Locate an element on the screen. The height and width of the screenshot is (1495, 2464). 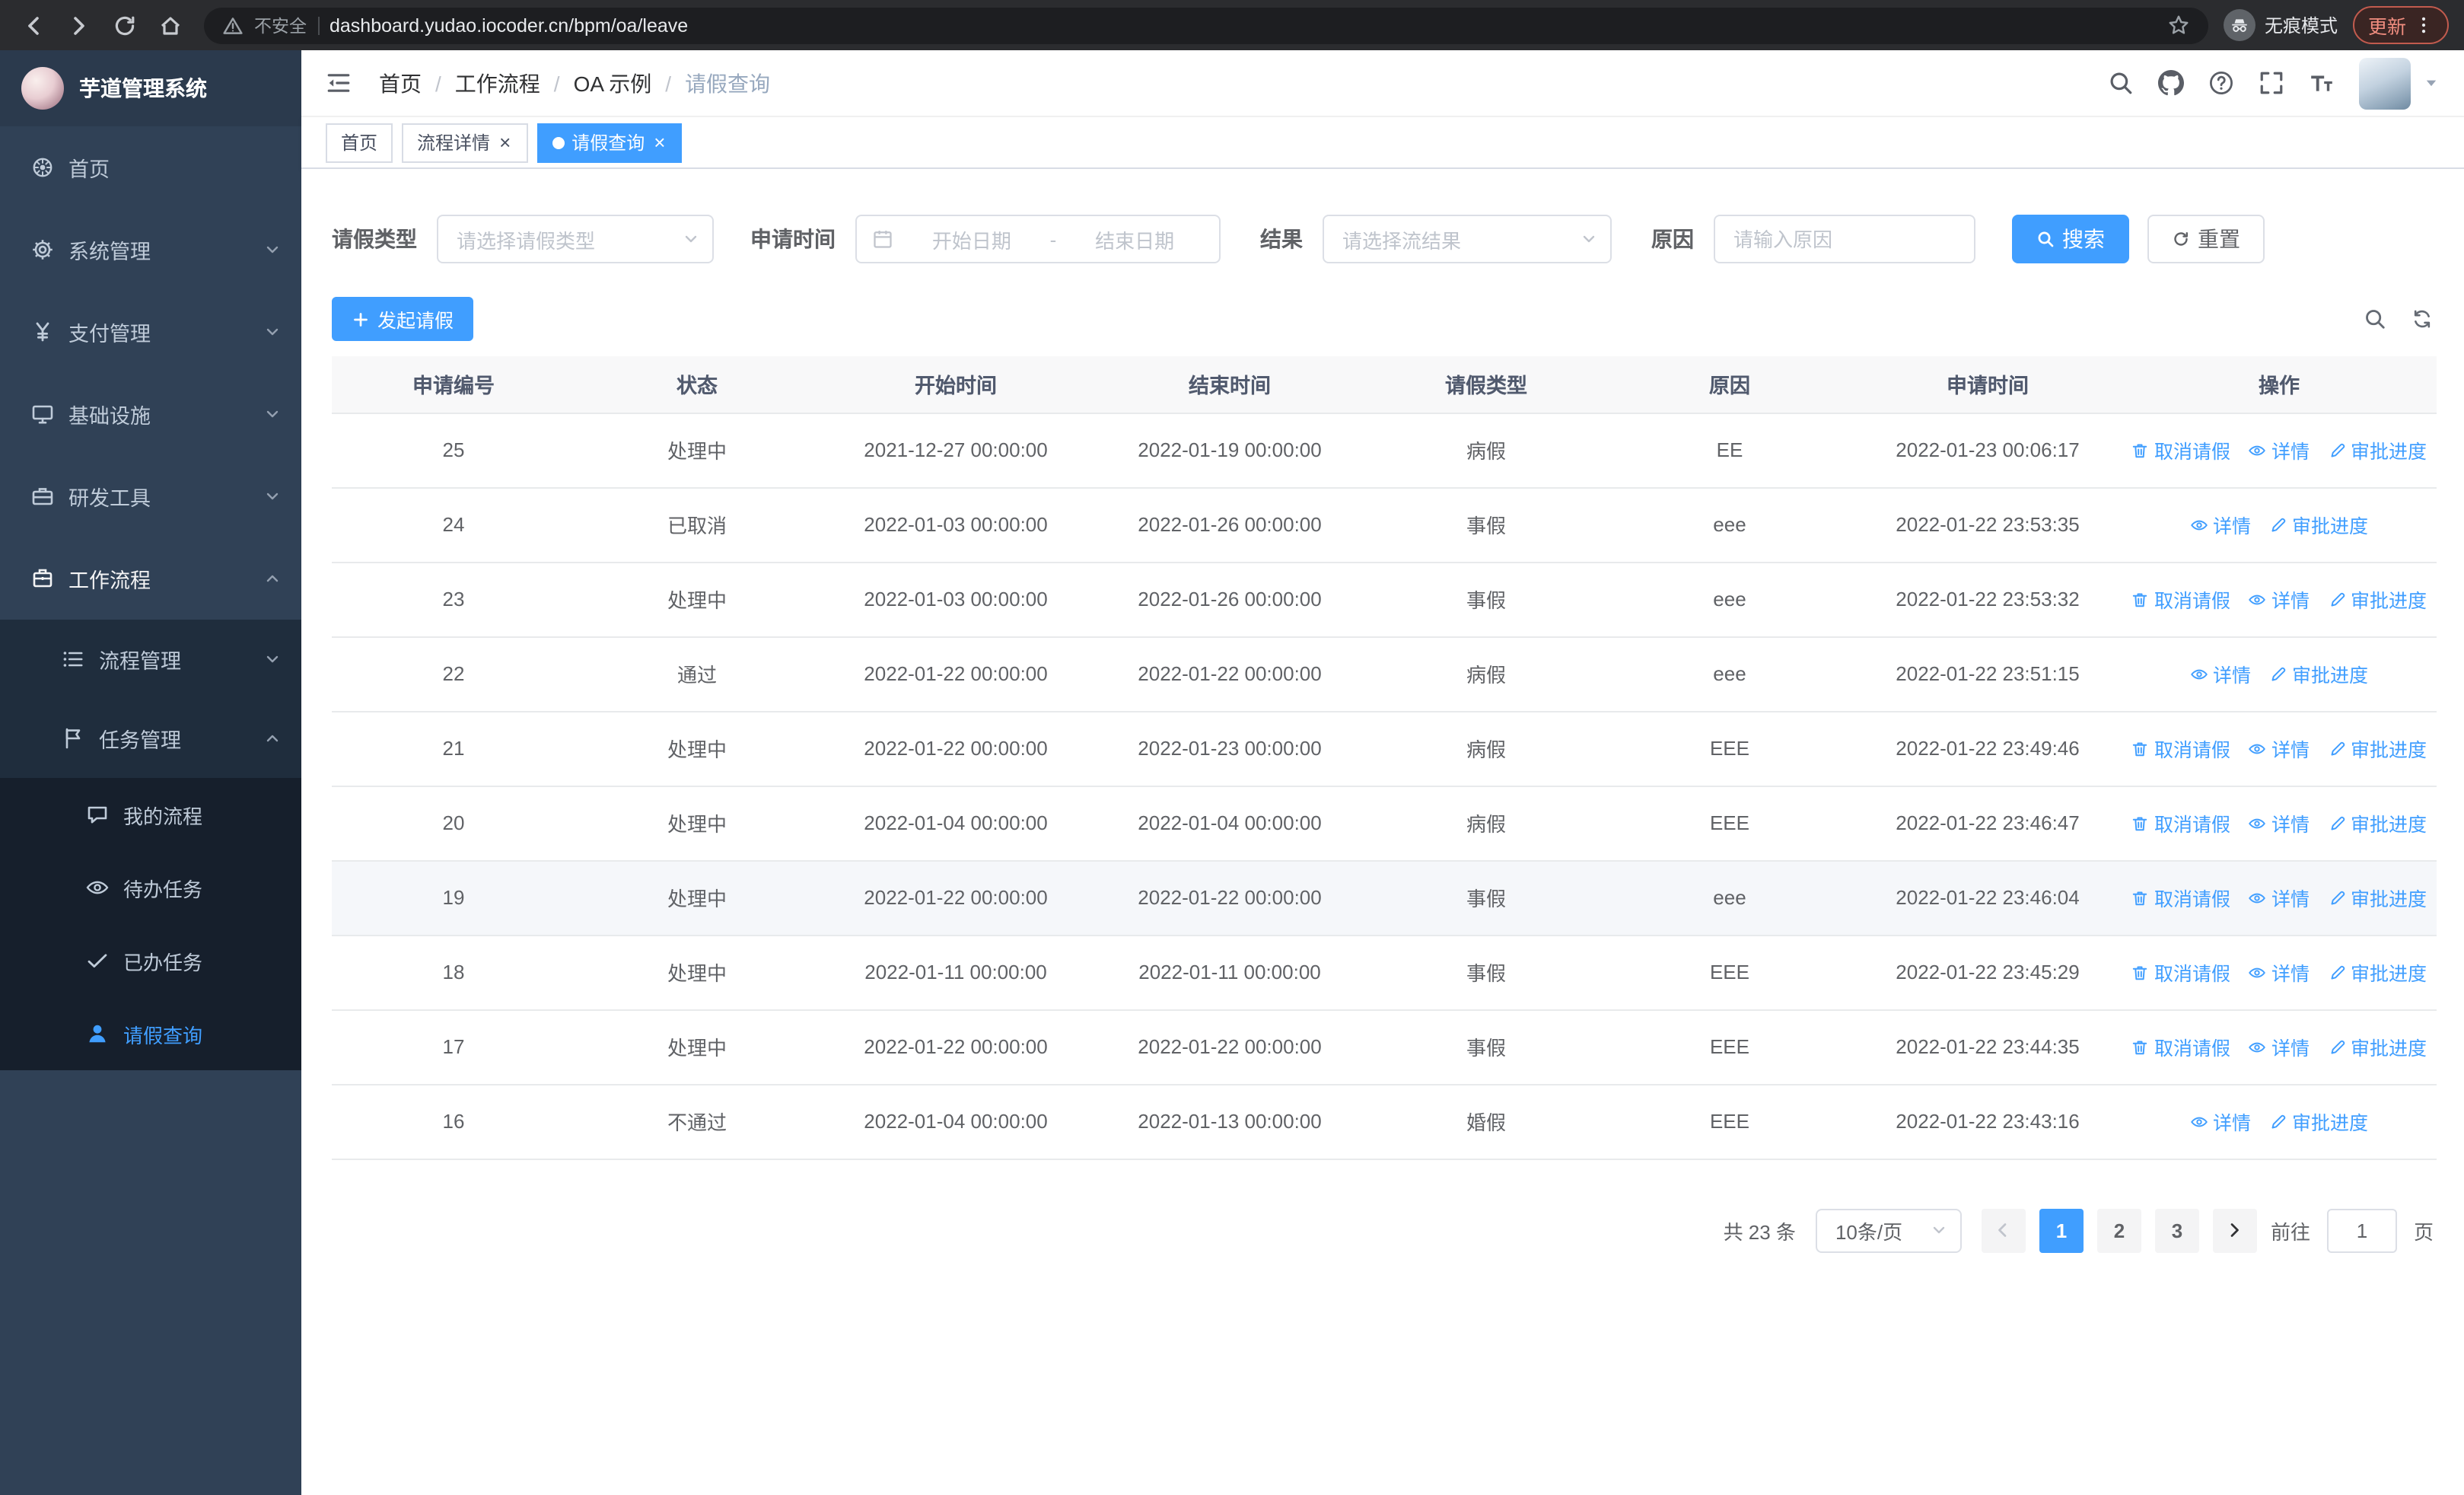
sidebar-item-4: 研发工具 is located at coordinates (150, 496).